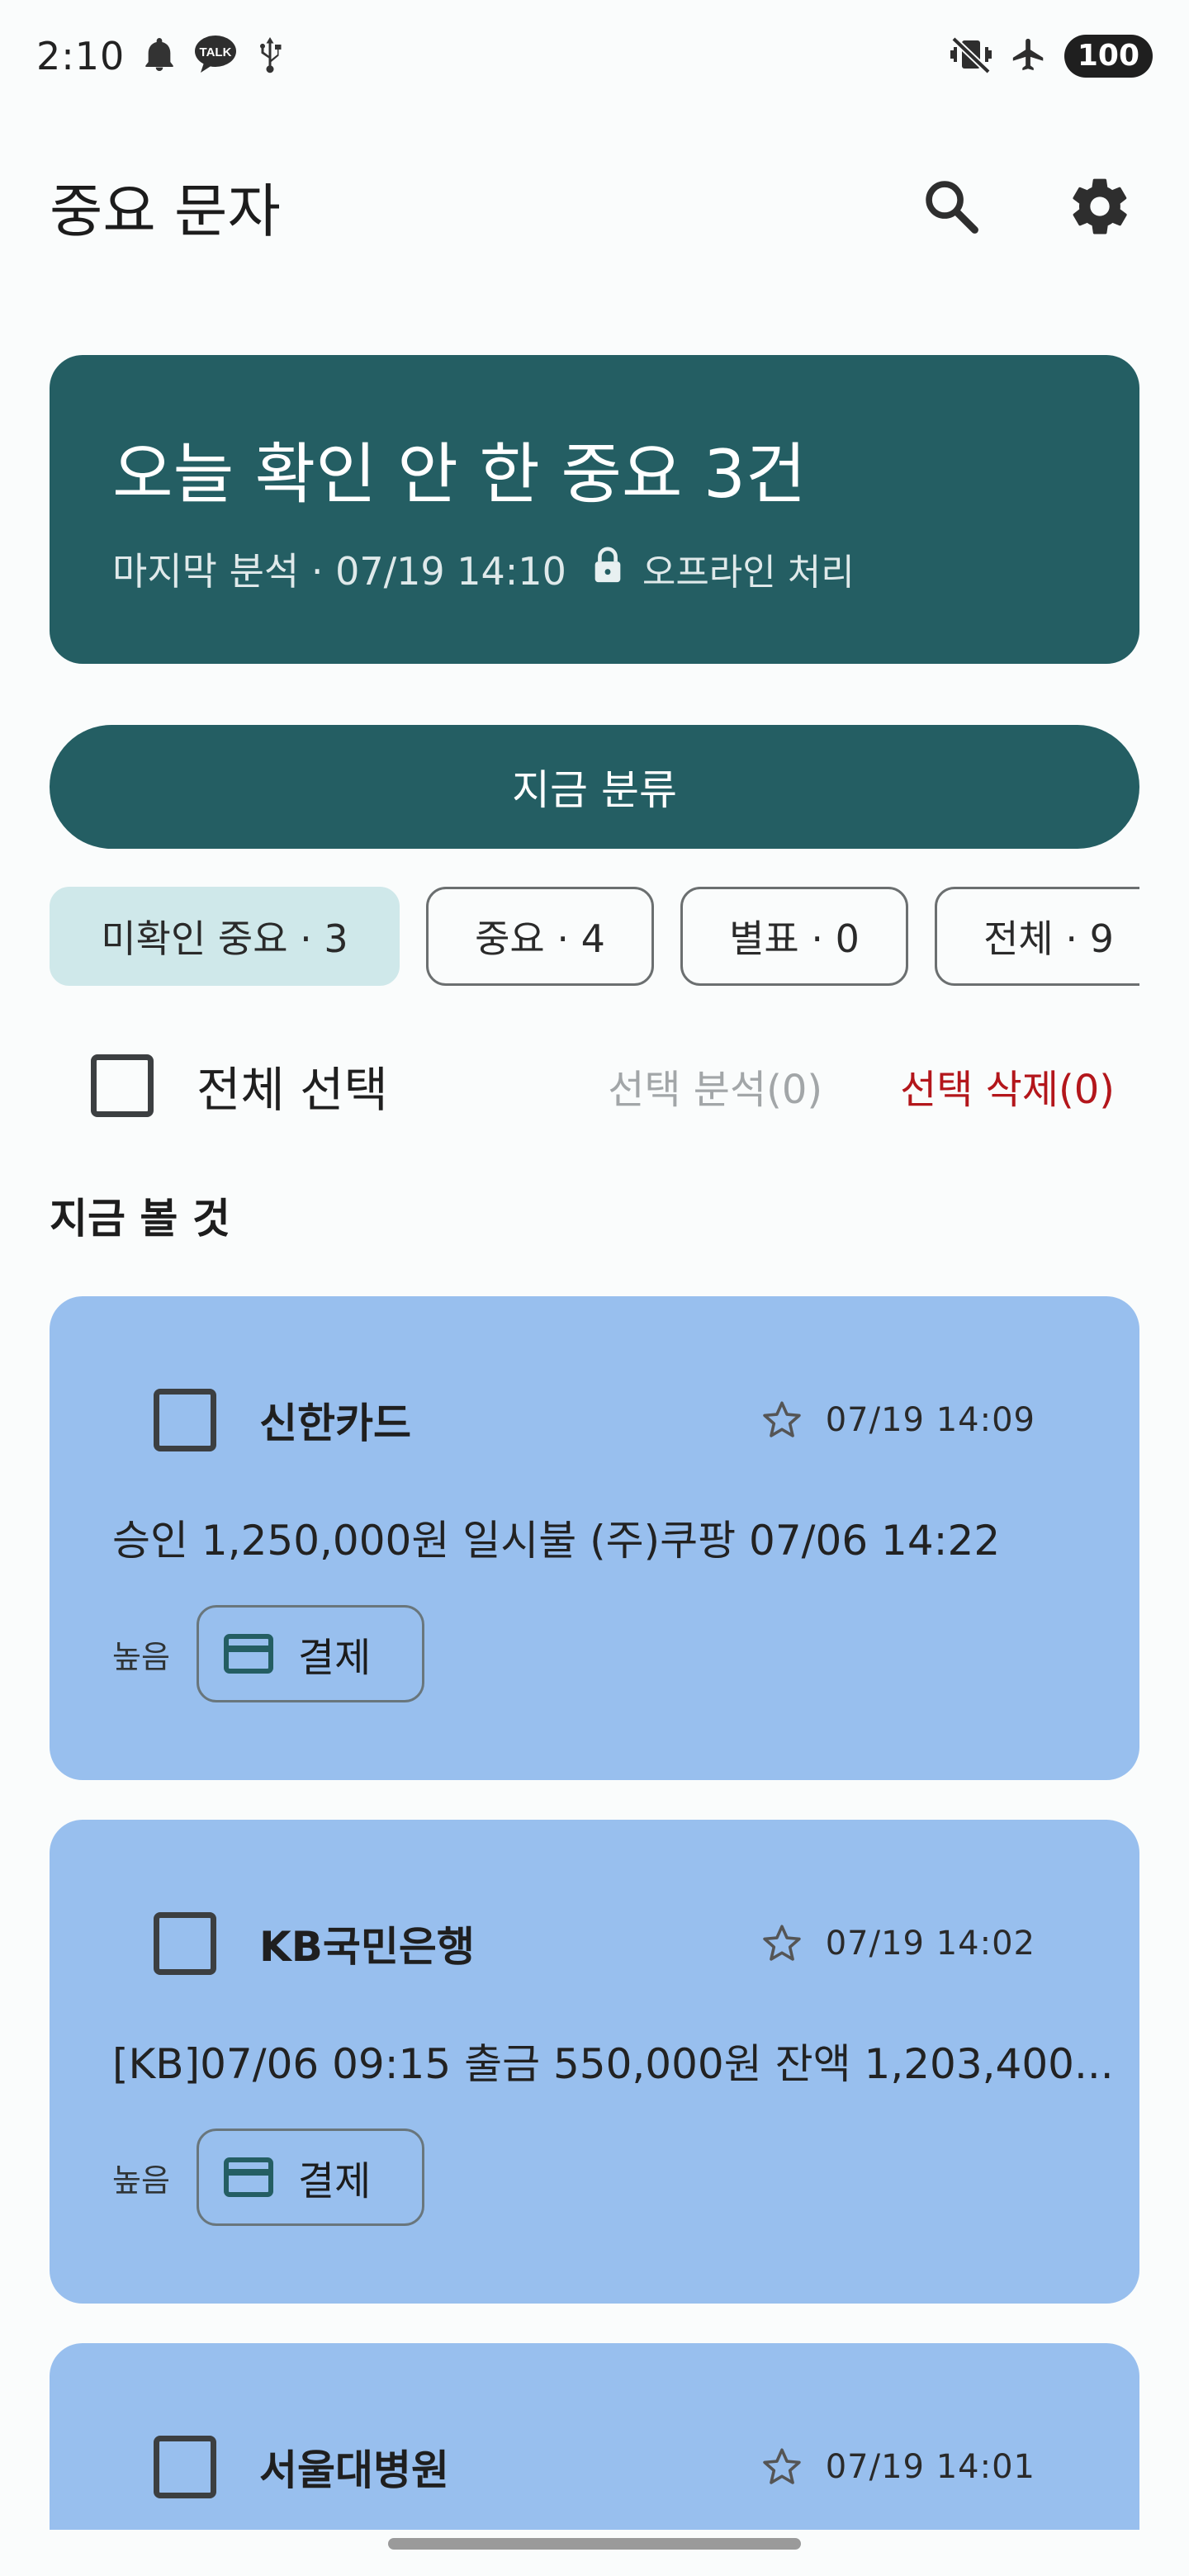 This screenshot has width=1189, height=2576. What do you see at coordinates (459, 474) in the screenshot?
I see `summary-headline: 오늘 확인 안 한 중요 3건` at bounding box center [459, 474].